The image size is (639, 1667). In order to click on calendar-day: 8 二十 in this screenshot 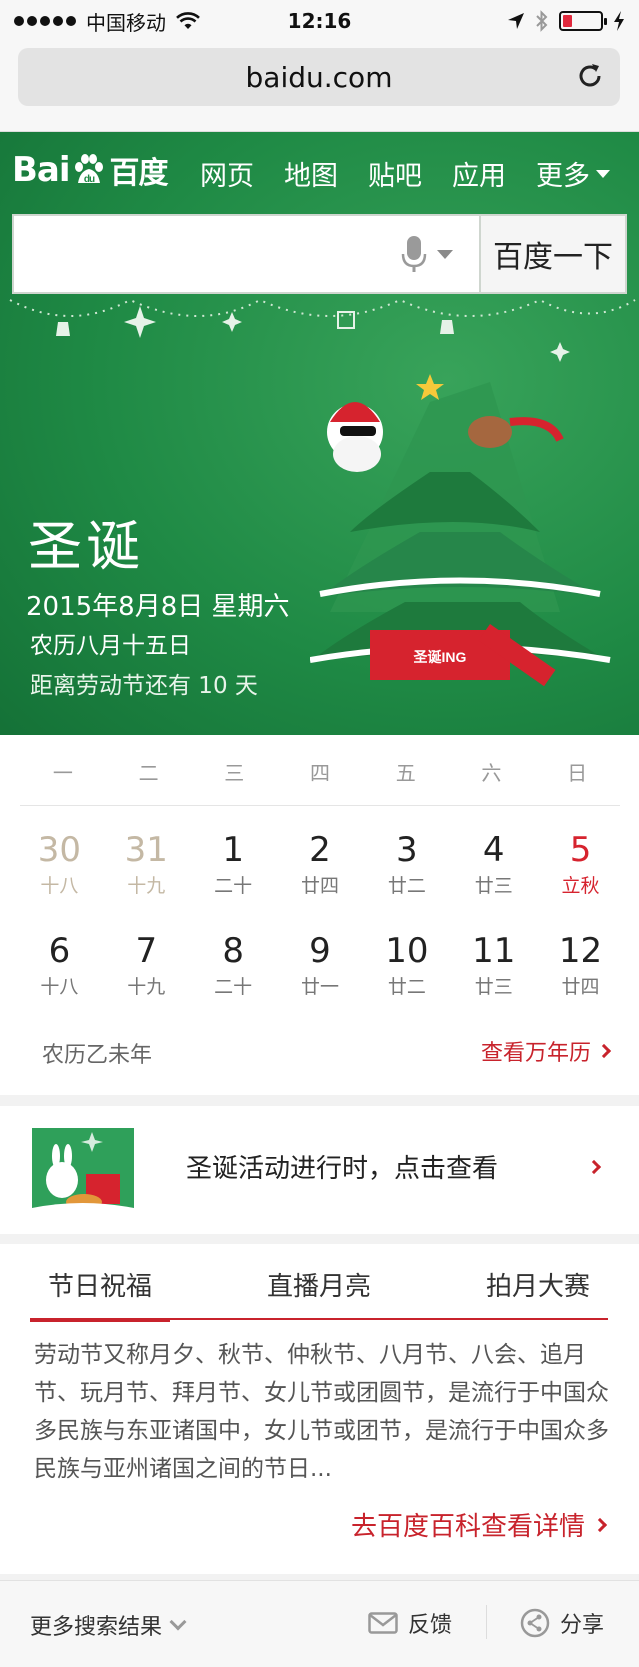, I will do `click(233, 965)`.